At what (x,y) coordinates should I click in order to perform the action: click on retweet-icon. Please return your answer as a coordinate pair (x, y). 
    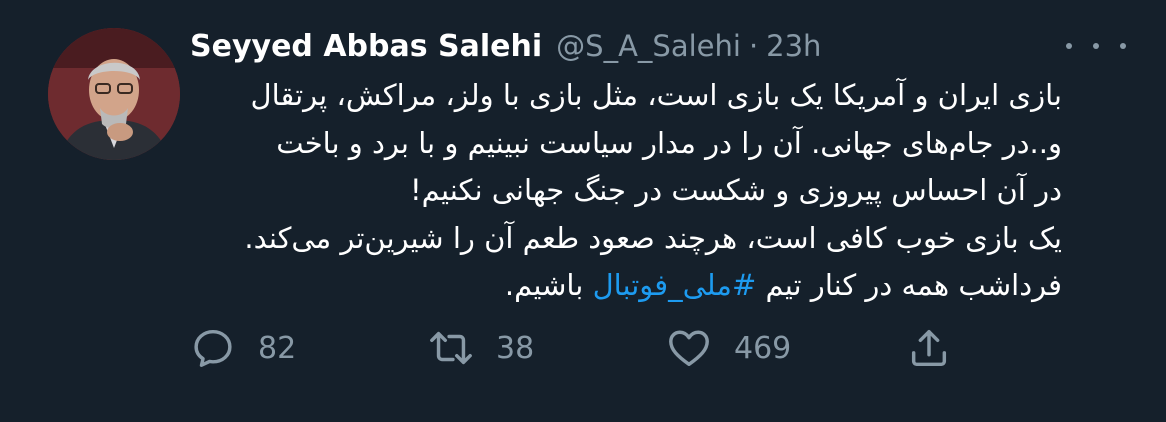
    Looking at the image, I should click on (451, 348).